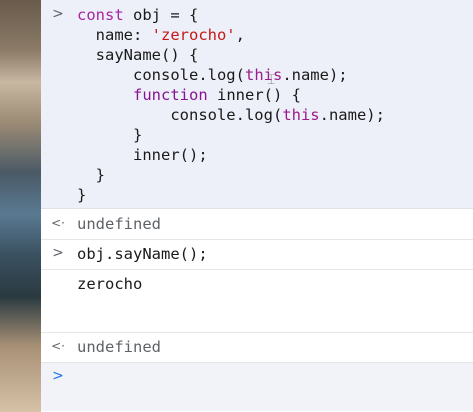  What do you see at coordinates (91, 175) in the screenshot?
I see `code-line-9: }` at bounding box center [91, 175].